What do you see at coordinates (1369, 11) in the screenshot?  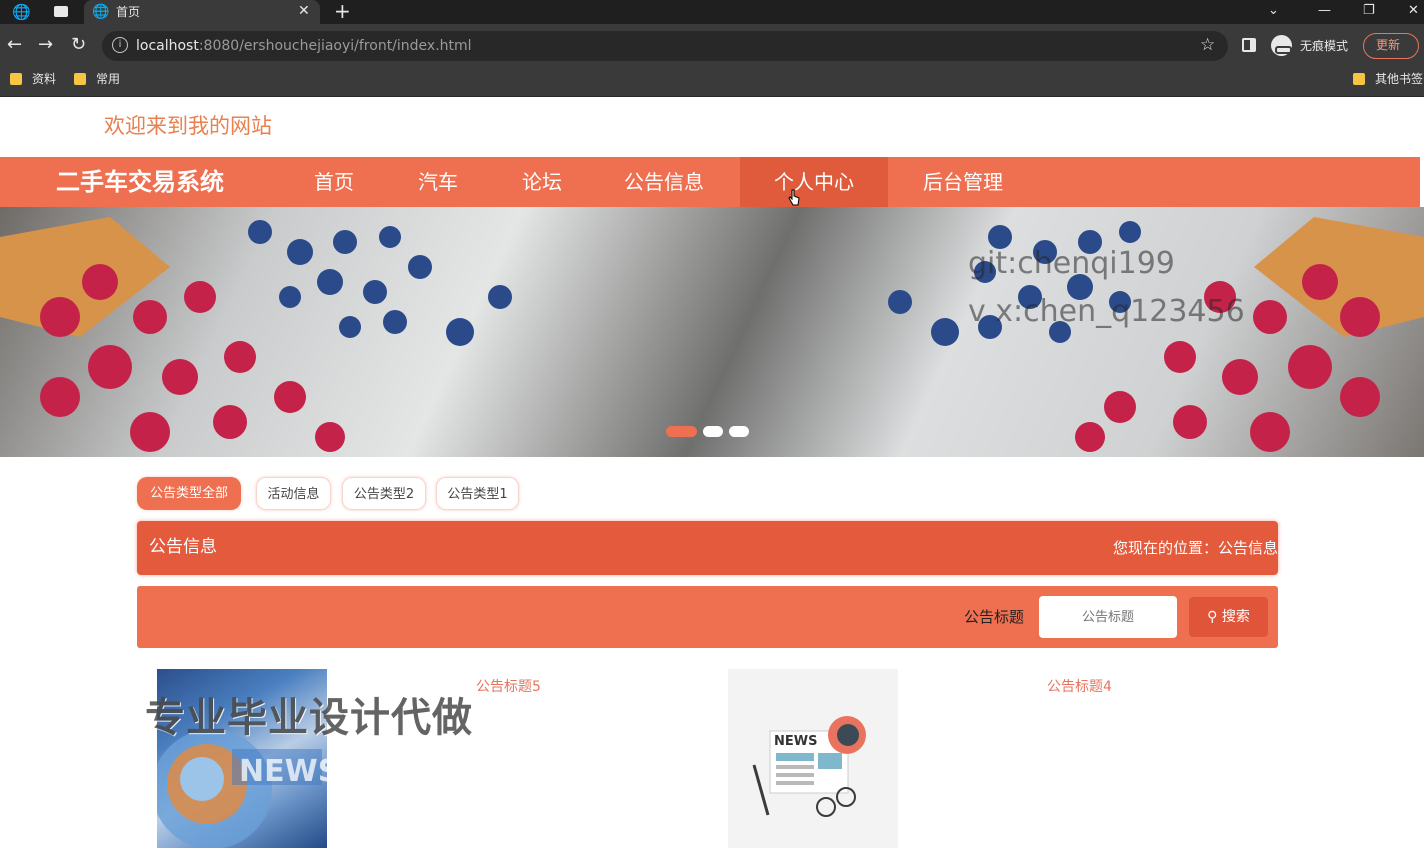 I see `restore-icon: ❐` at bounding box center [1369, 11].